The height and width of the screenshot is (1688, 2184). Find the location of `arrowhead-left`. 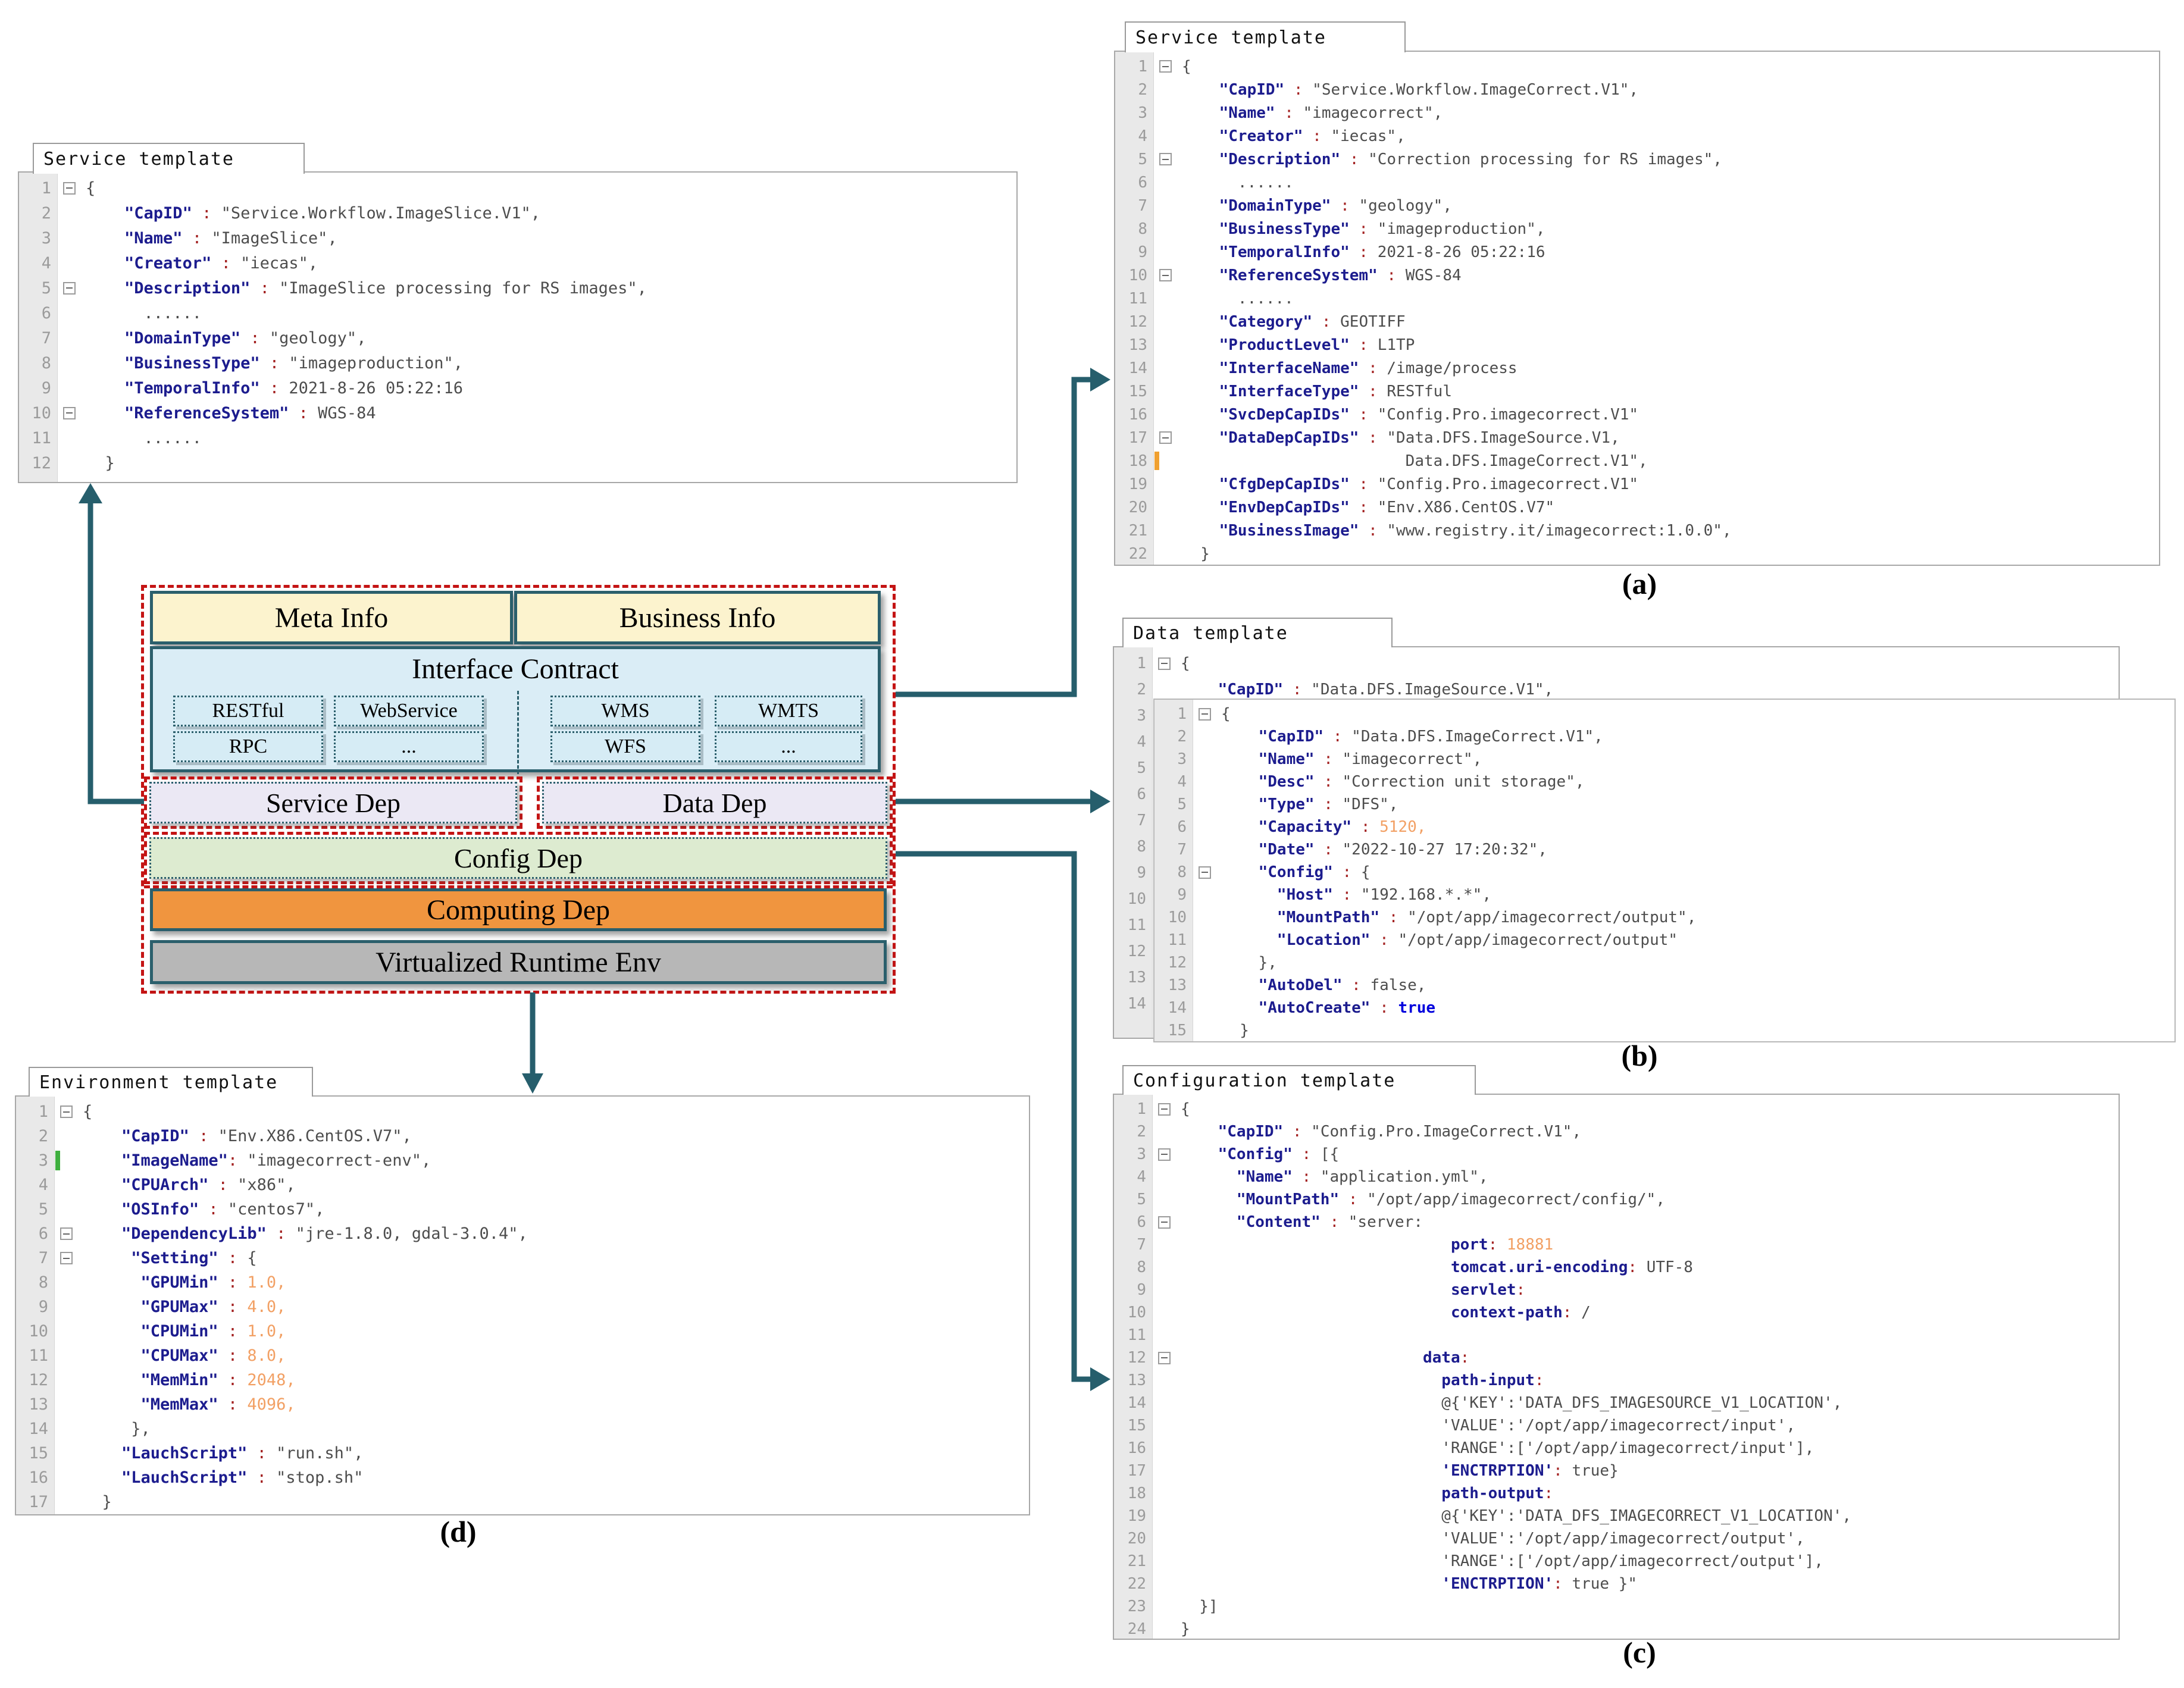

arrowhead-left is located at coordinates (90, 493).